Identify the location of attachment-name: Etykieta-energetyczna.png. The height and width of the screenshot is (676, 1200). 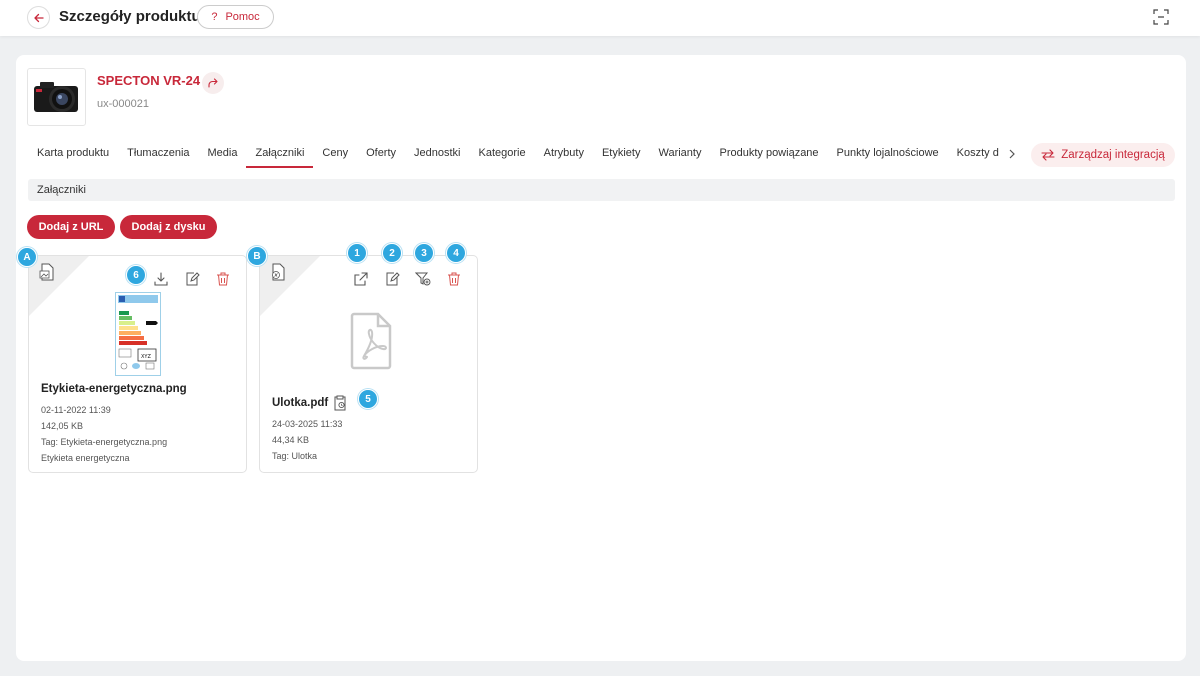
(114, 389).